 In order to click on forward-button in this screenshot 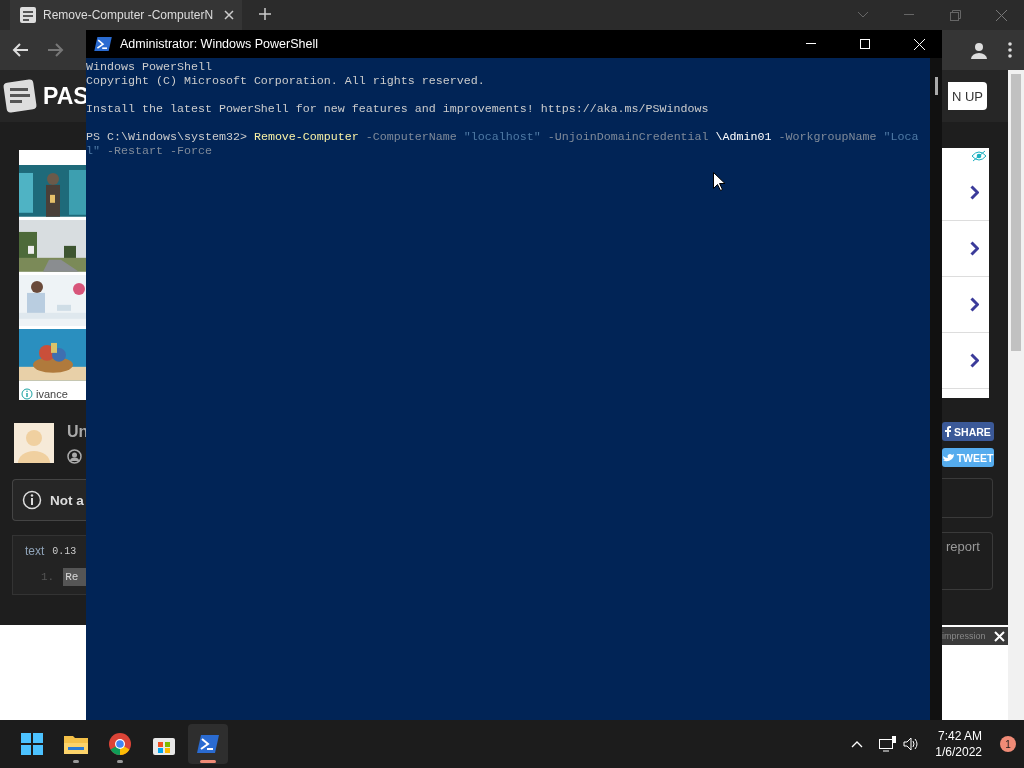, I will do `click(56, 50)`.